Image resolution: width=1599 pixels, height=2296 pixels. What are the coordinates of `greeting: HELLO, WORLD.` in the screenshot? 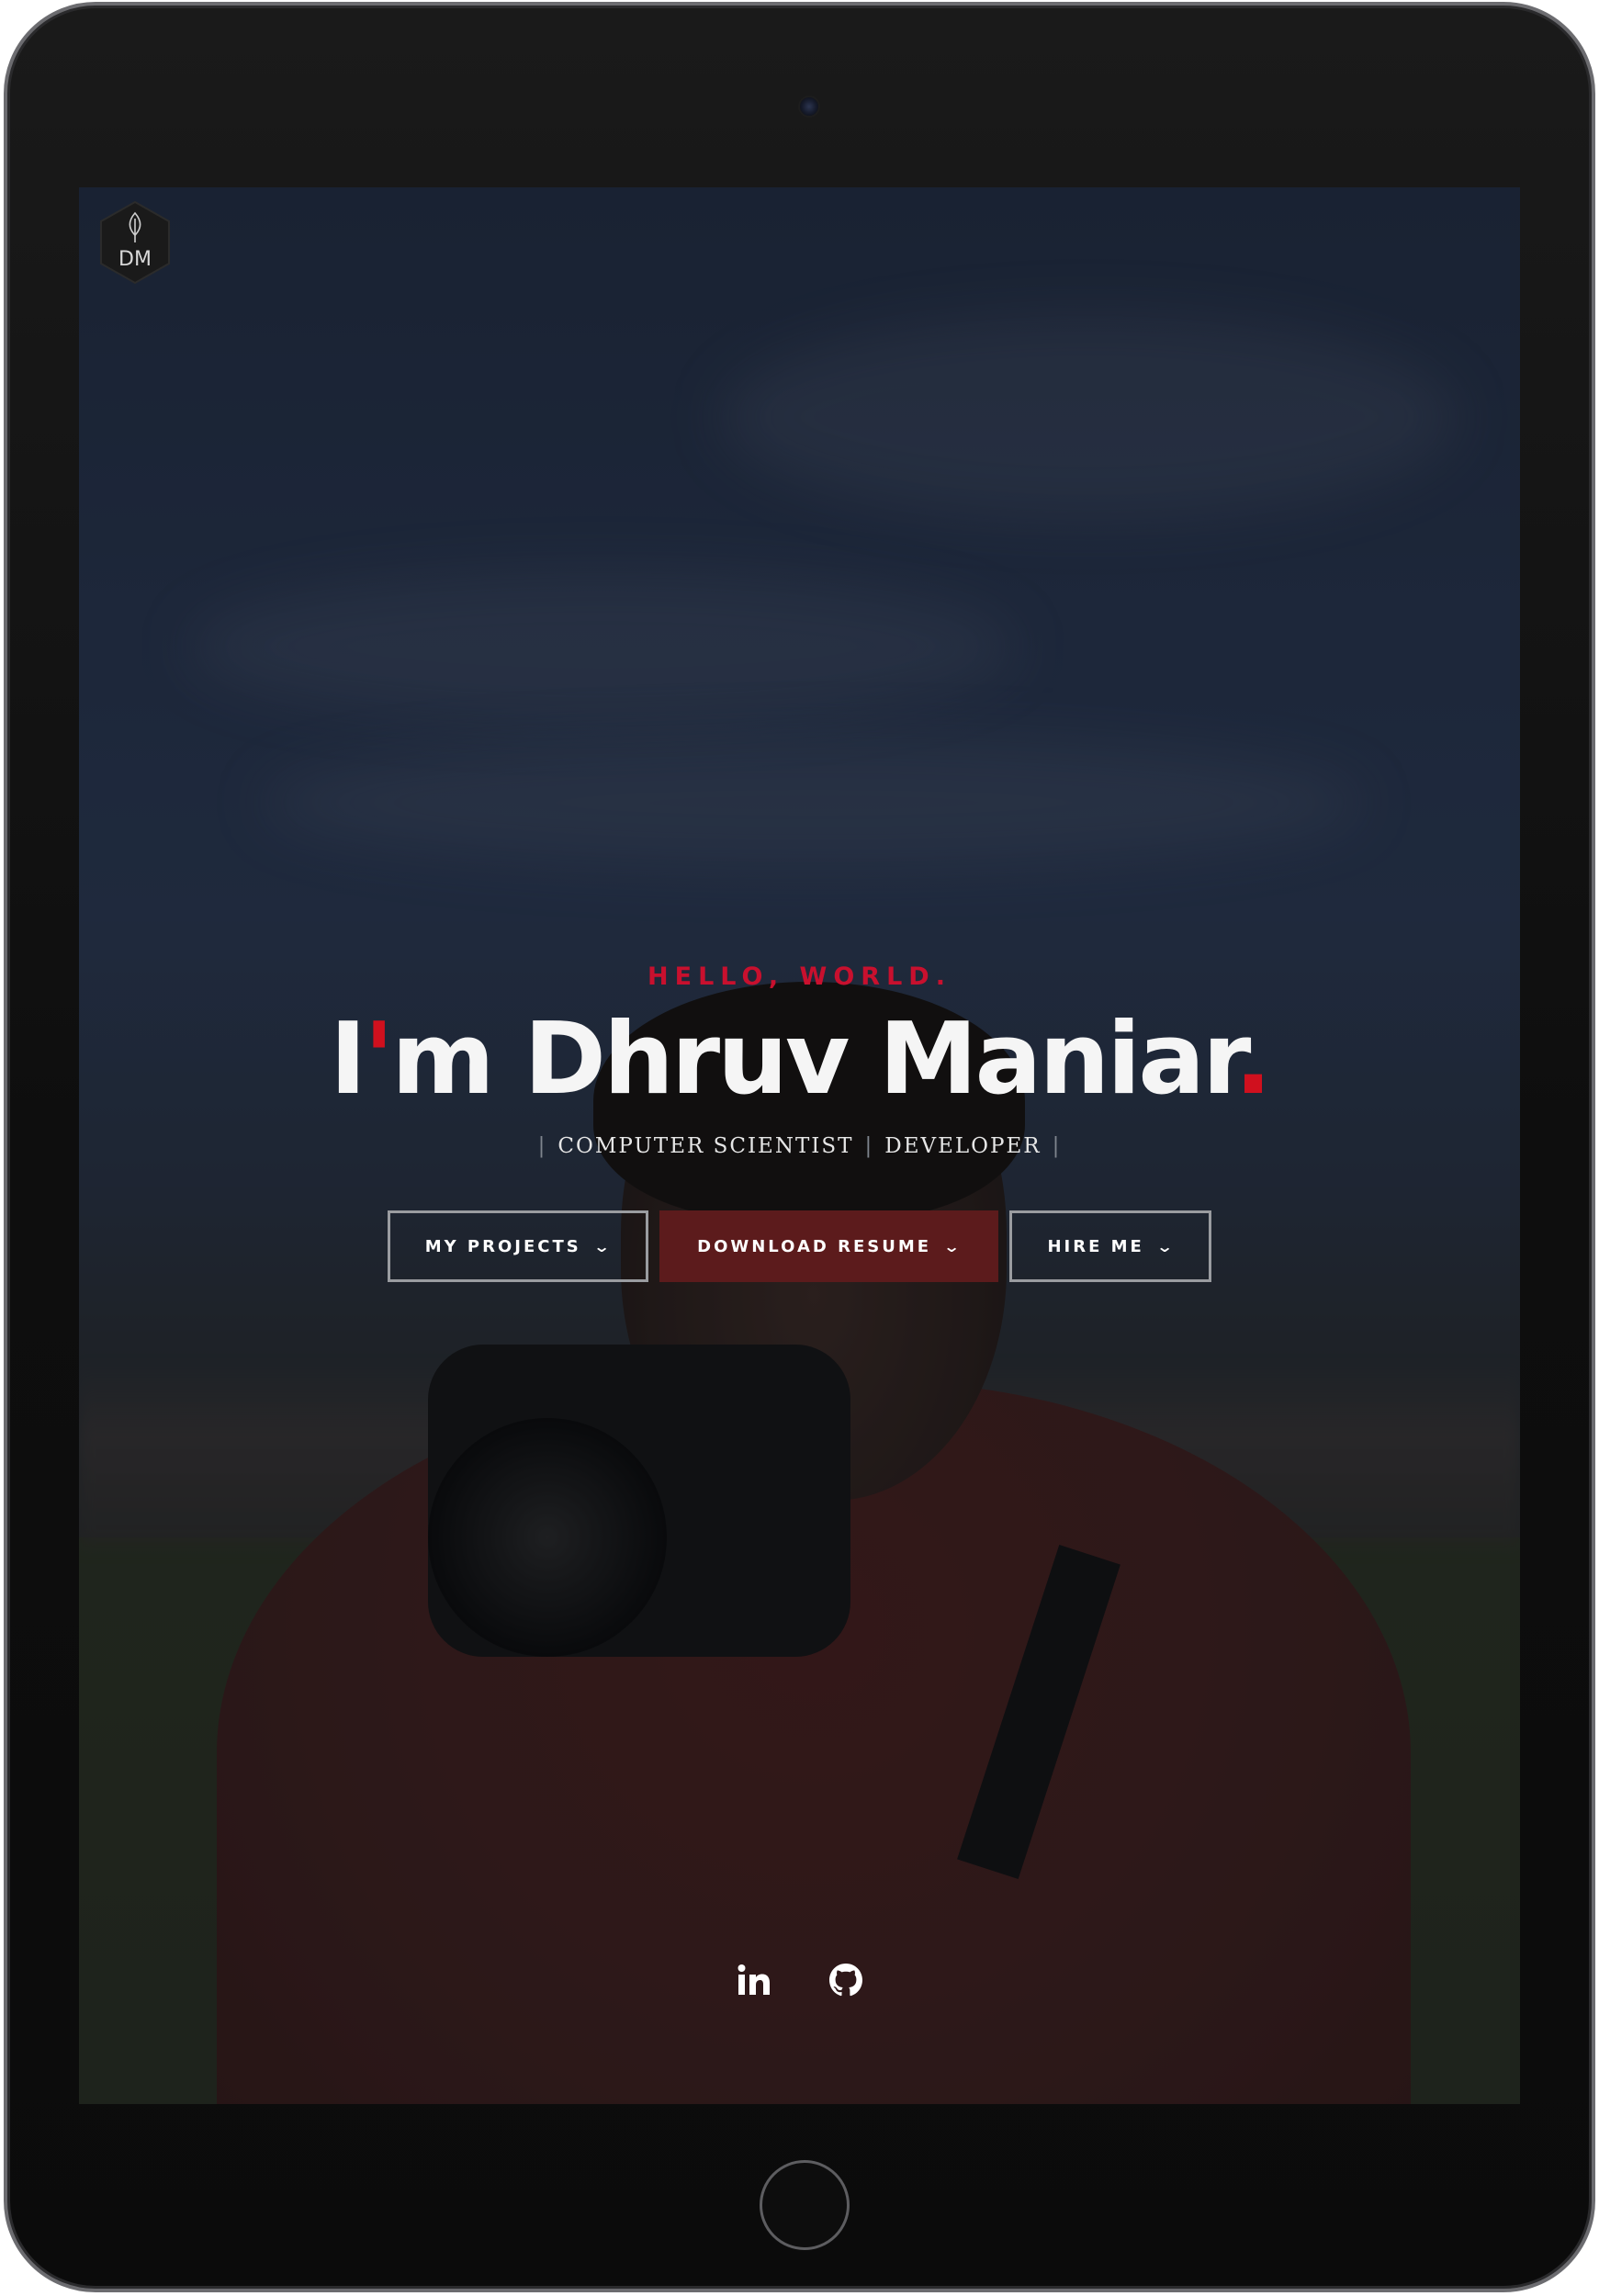 It's located at (799, 976).